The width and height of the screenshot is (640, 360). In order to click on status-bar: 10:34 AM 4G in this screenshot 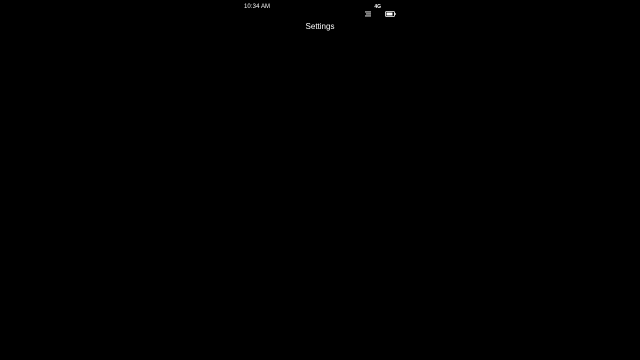, I will do `click(320, 8)`.